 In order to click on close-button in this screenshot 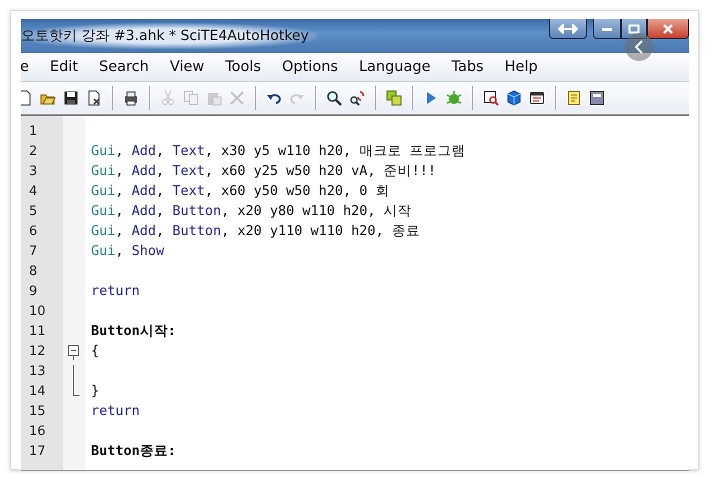, I will do `click(668, 29)`.